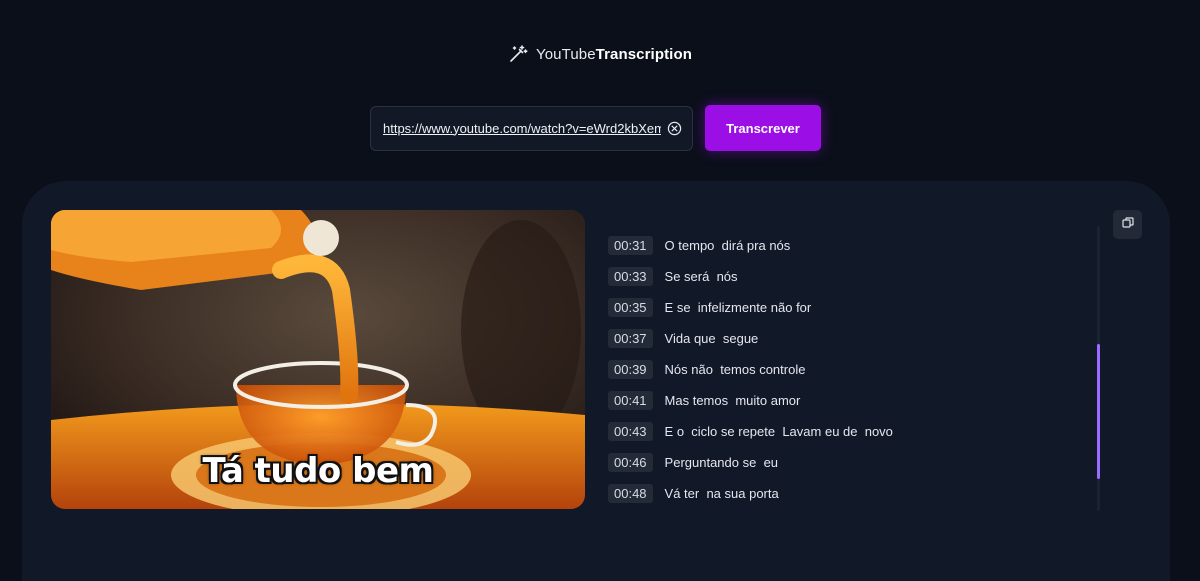 Image resolution: width=1200 pixels, height=581 pixels. Describe the element at coordinates (566, 54) in the screenshot. I see `brand-light: YouTube` at that location.